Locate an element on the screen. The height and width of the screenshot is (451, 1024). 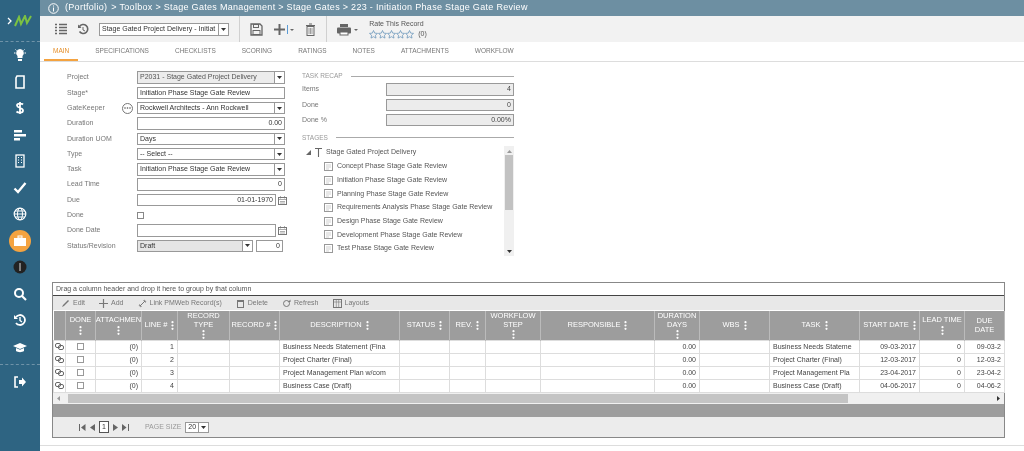
logo-icon is located at coordinates (20, 20).